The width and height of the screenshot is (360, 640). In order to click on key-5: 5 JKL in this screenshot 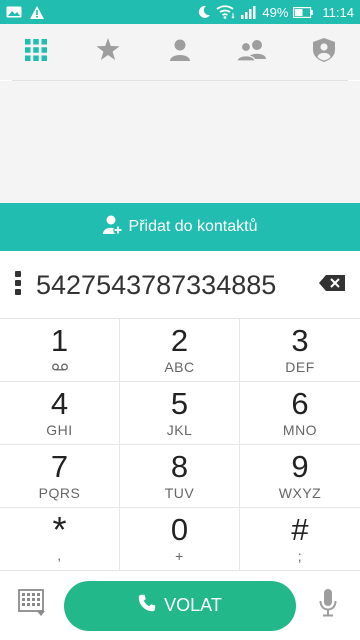, I will do `click(180, 413)`.